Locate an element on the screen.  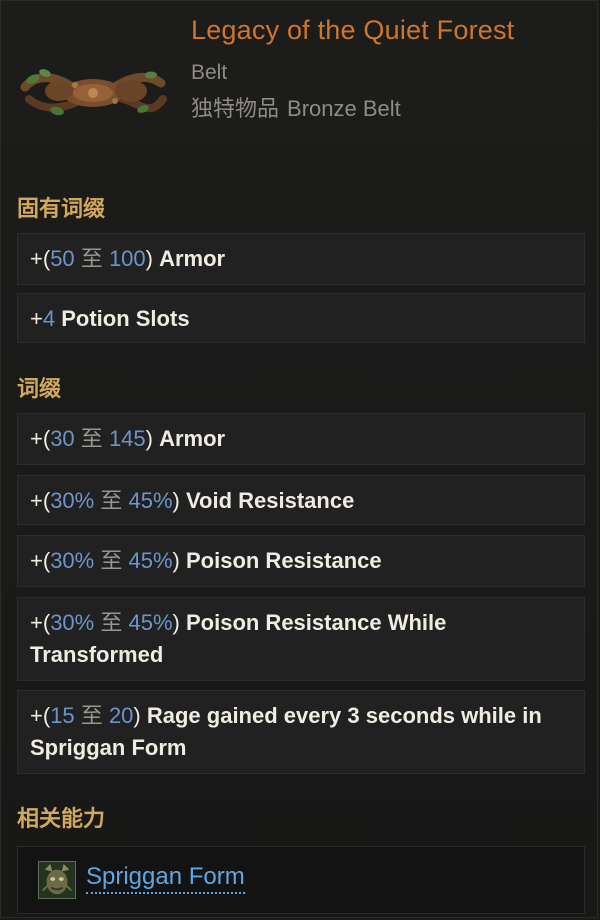
item-type: Belt is located at coordinates (209, 72).